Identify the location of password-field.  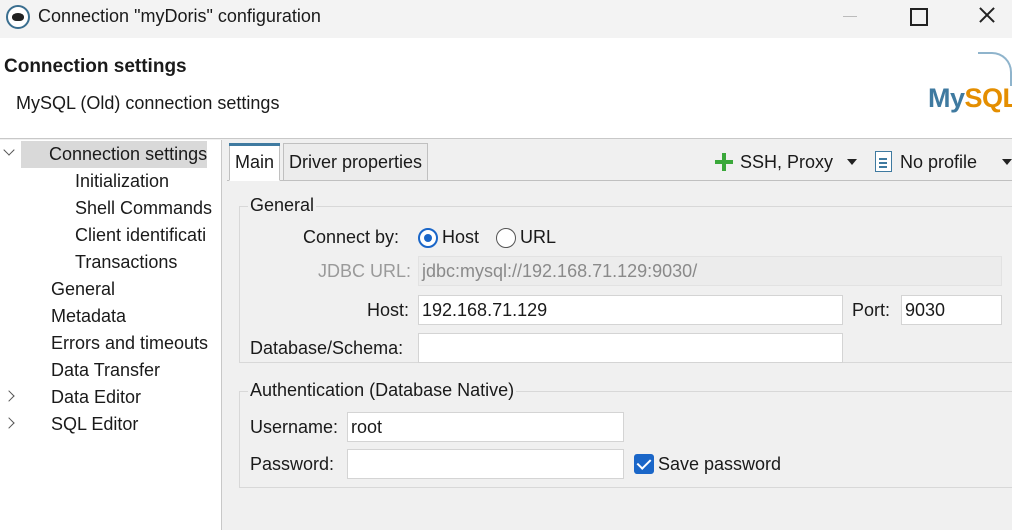
(485, 464).